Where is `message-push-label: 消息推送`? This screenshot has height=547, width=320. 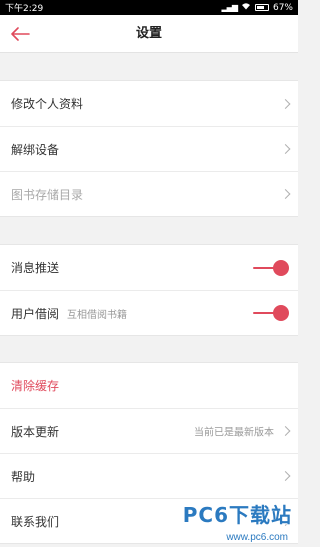
message-push-label: 消息推送 is located at coordinates (35, 268).